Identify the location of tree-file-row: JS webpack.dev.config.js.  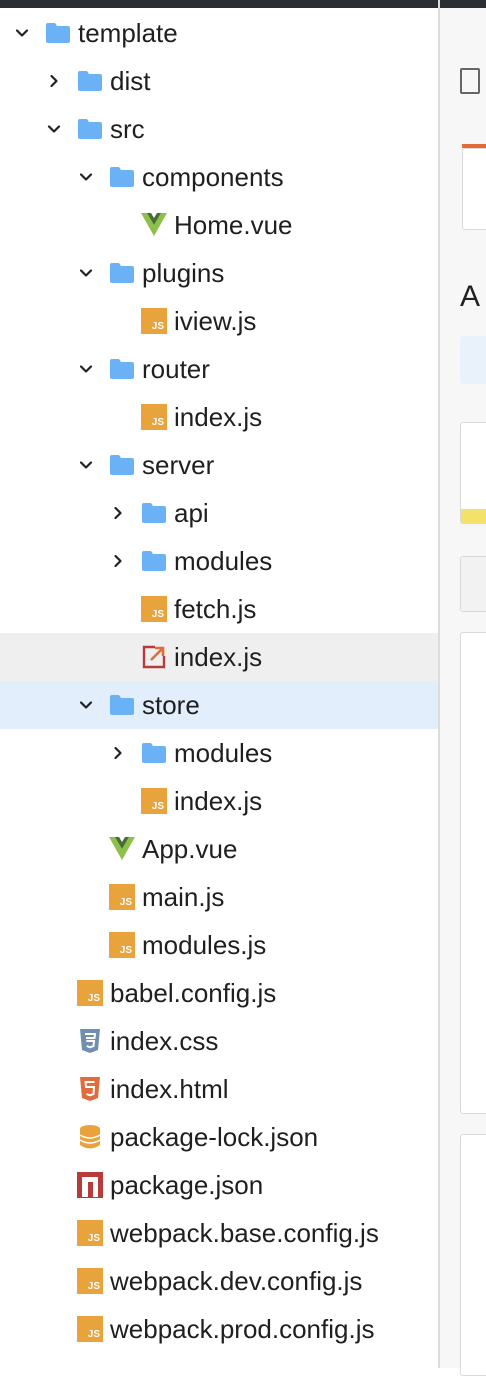
(219, 1281).